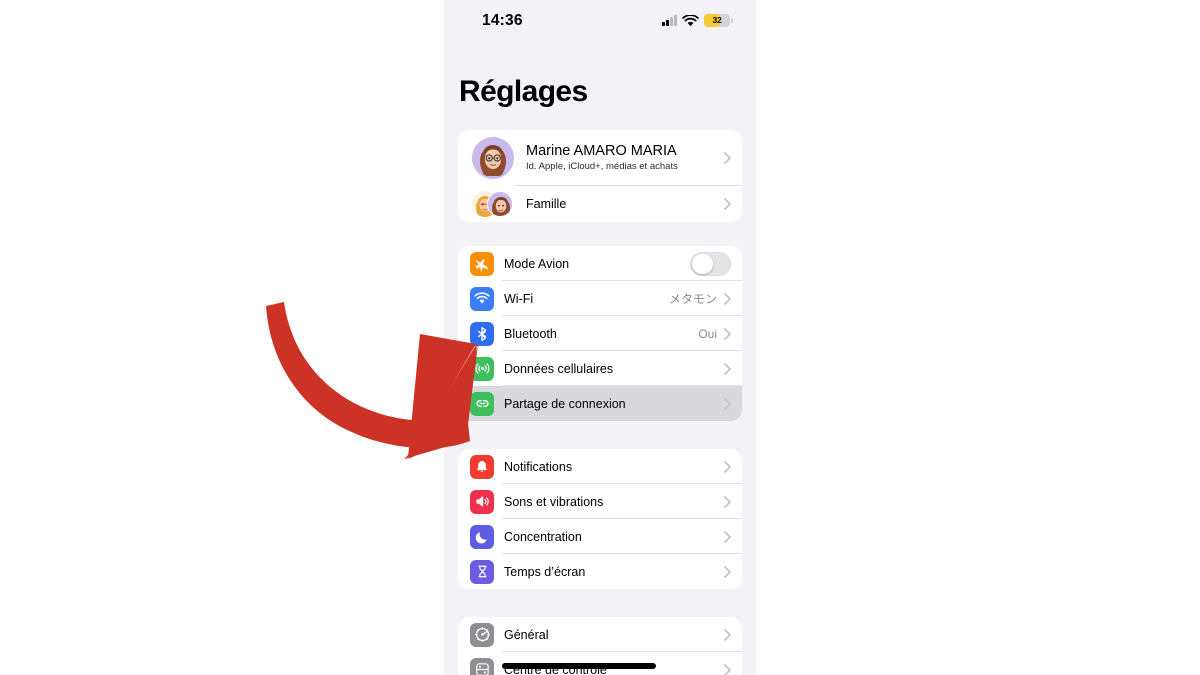  I want to click on settings-row-notifications: Notifications, so click(600, 466).